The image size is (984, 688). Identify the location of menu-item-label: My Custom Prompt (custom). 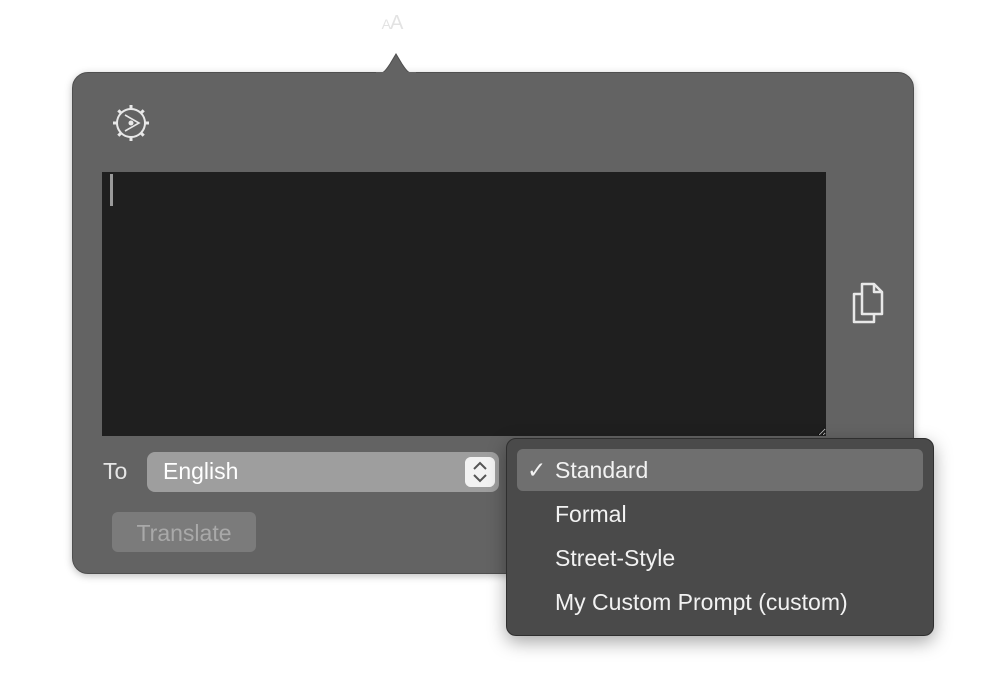
(701, 602).